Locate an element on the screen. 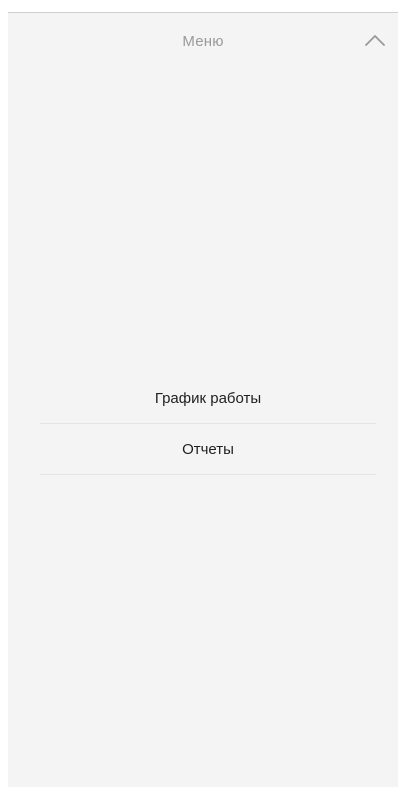  menu-item-schedule: График работы is located at coordinates (208, 398).